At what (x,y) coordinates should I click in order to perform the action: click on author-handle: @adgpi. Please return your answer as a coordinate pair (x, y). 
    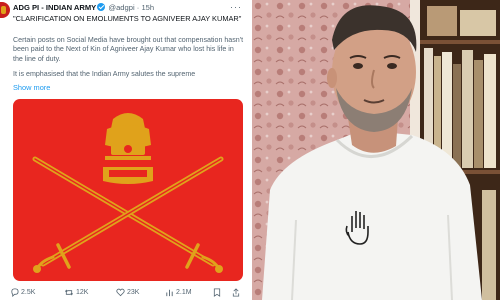
    Looking at the image, I should click on (121, 7).